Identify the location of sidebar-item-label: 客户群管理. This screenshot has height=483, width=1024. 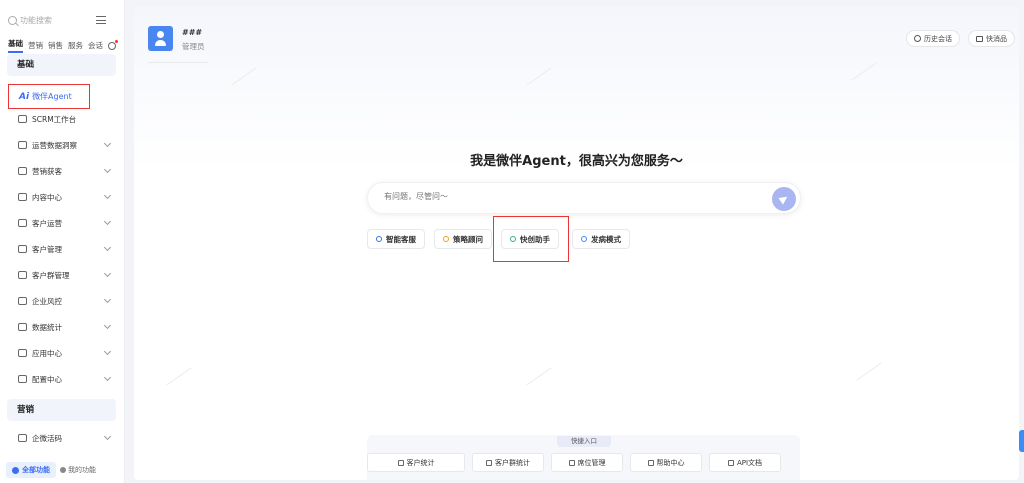
(51, 275).